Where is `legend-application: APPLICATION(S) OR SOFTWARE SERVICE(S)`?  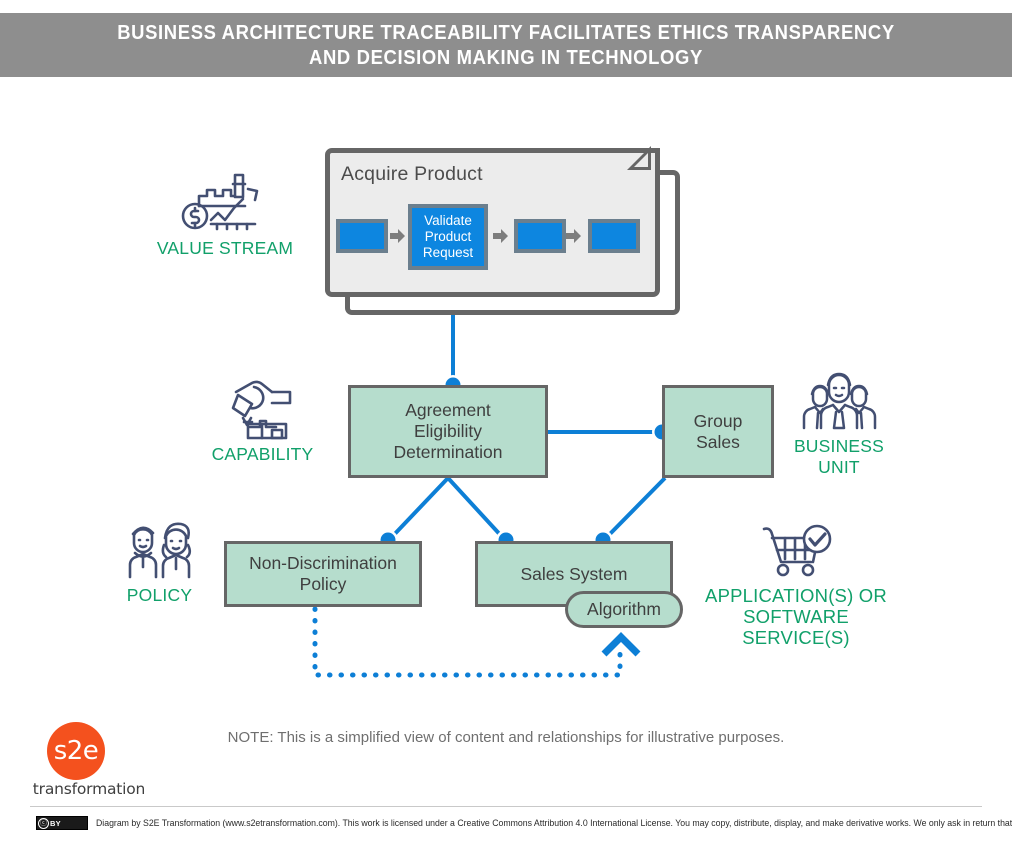
legend-application: APPLICATION(S) OR SOFTWARE SERVICE(S) is located at coordinates (796, 585).